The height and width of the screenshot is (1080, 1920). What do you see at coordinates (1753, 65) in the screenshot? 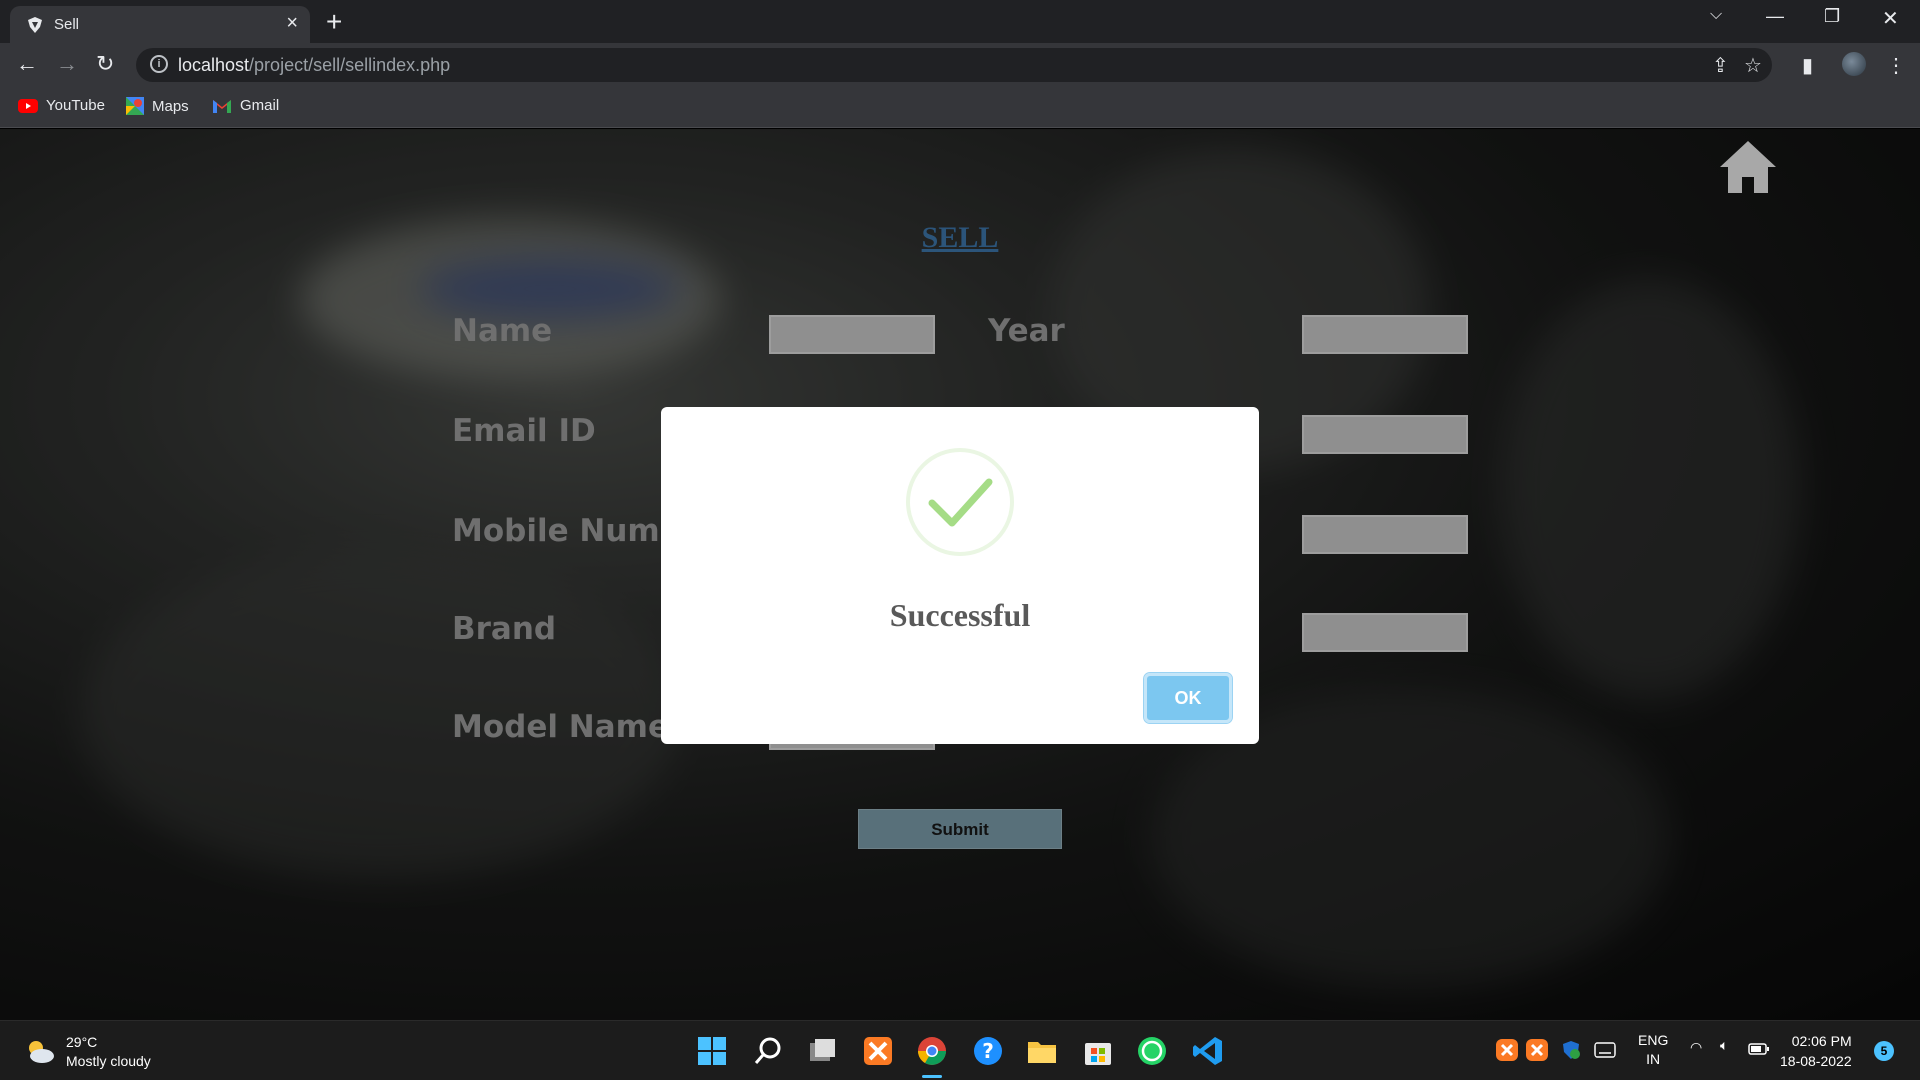
I see `bookmark-star-icon: ☆` at bounding box center [1753, 65].